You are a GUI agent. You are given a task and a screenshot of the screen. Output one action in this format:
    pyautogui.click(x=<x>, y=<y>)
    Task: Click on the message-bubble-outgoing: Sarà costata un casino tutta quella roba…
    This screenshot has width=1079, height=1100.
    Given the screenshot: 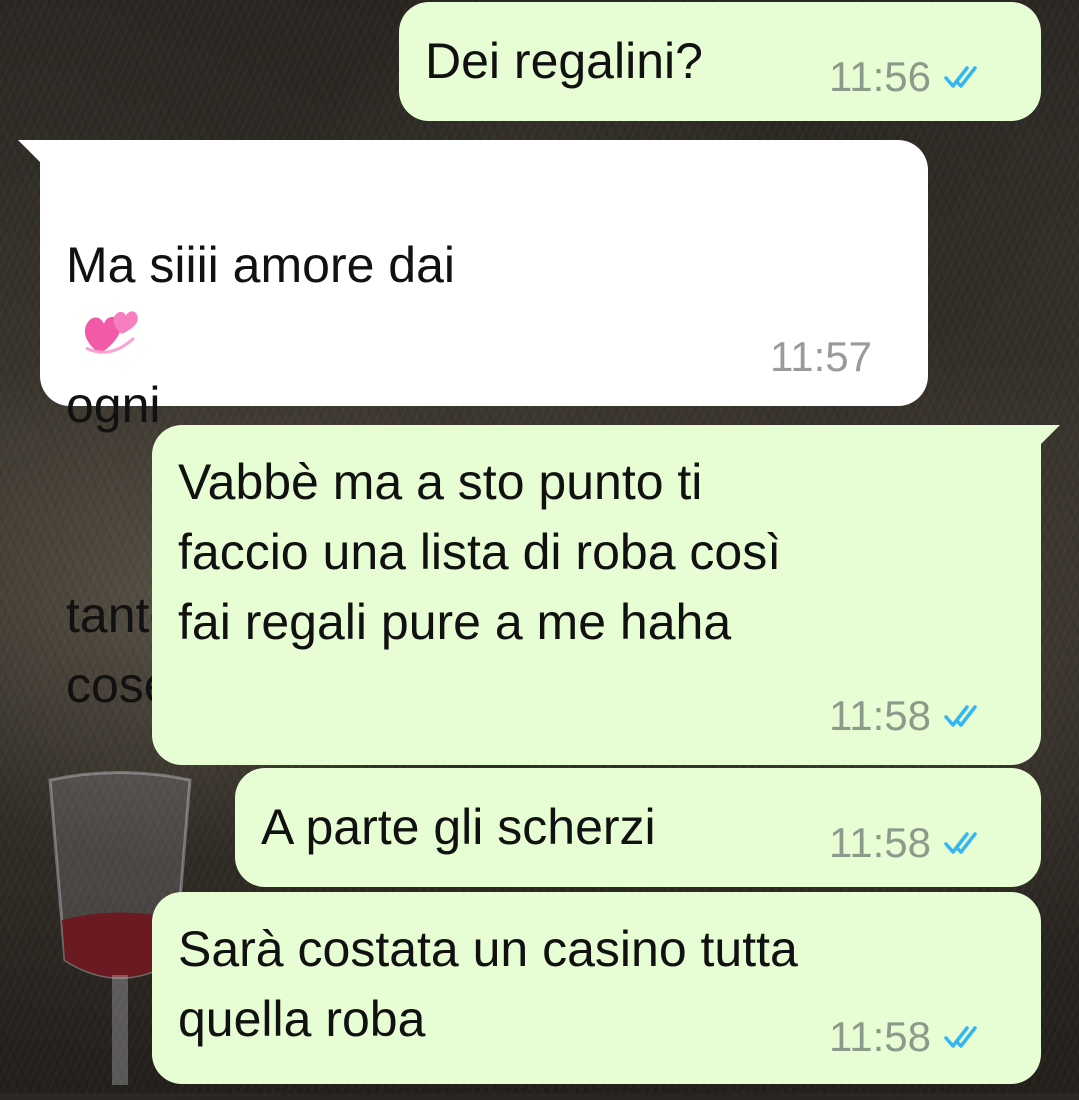 What is the action you would take?
    pyautogui.click(x=596, y=988)
    